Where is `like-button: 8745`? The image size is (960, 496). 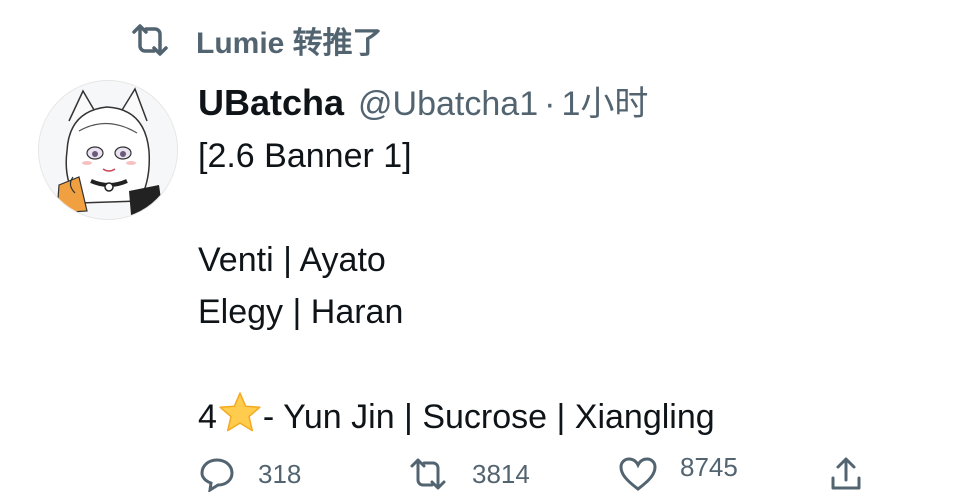
like-button: 8745 is located at coordinates (678, 467).